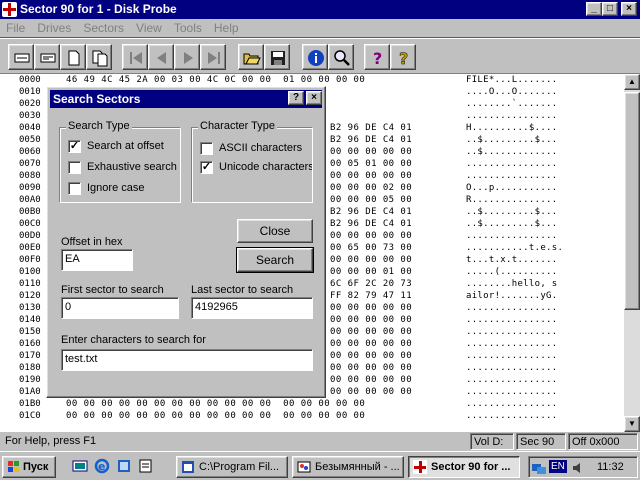  What do you see at coordinates (514, 248) in the screenshot?
I see `hex-ascii: ...........t.e.s.` at bounding box center [514, 248].